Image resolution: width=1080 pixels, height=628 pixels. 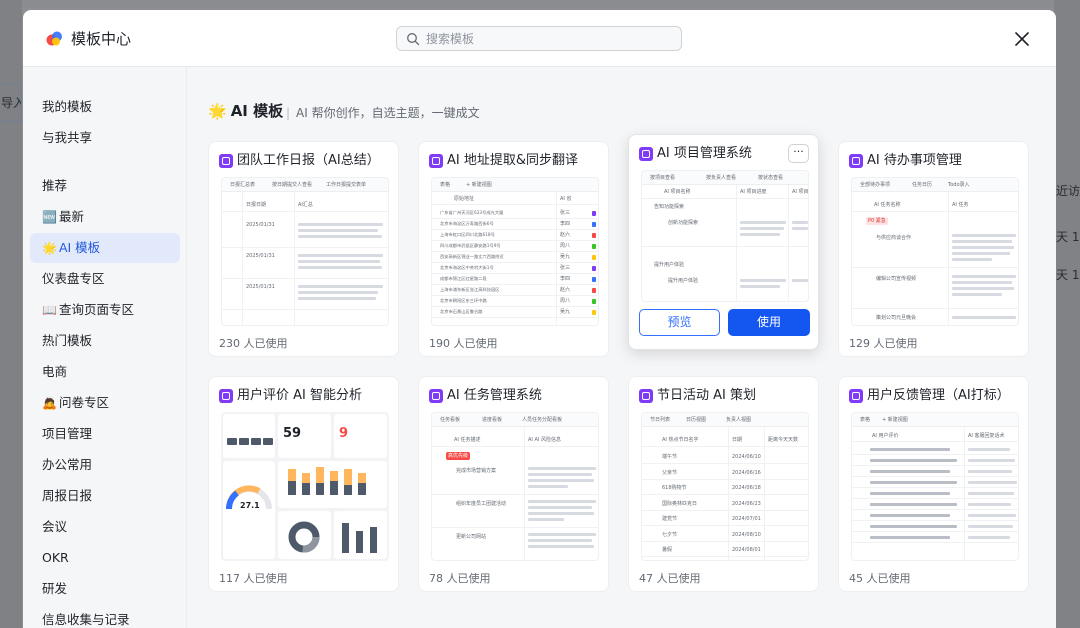 What do you see at coordinates (885, 436) in the screenshot?
I see `preview-column-header: AI 用户评价` at bounding box center [885, 436].